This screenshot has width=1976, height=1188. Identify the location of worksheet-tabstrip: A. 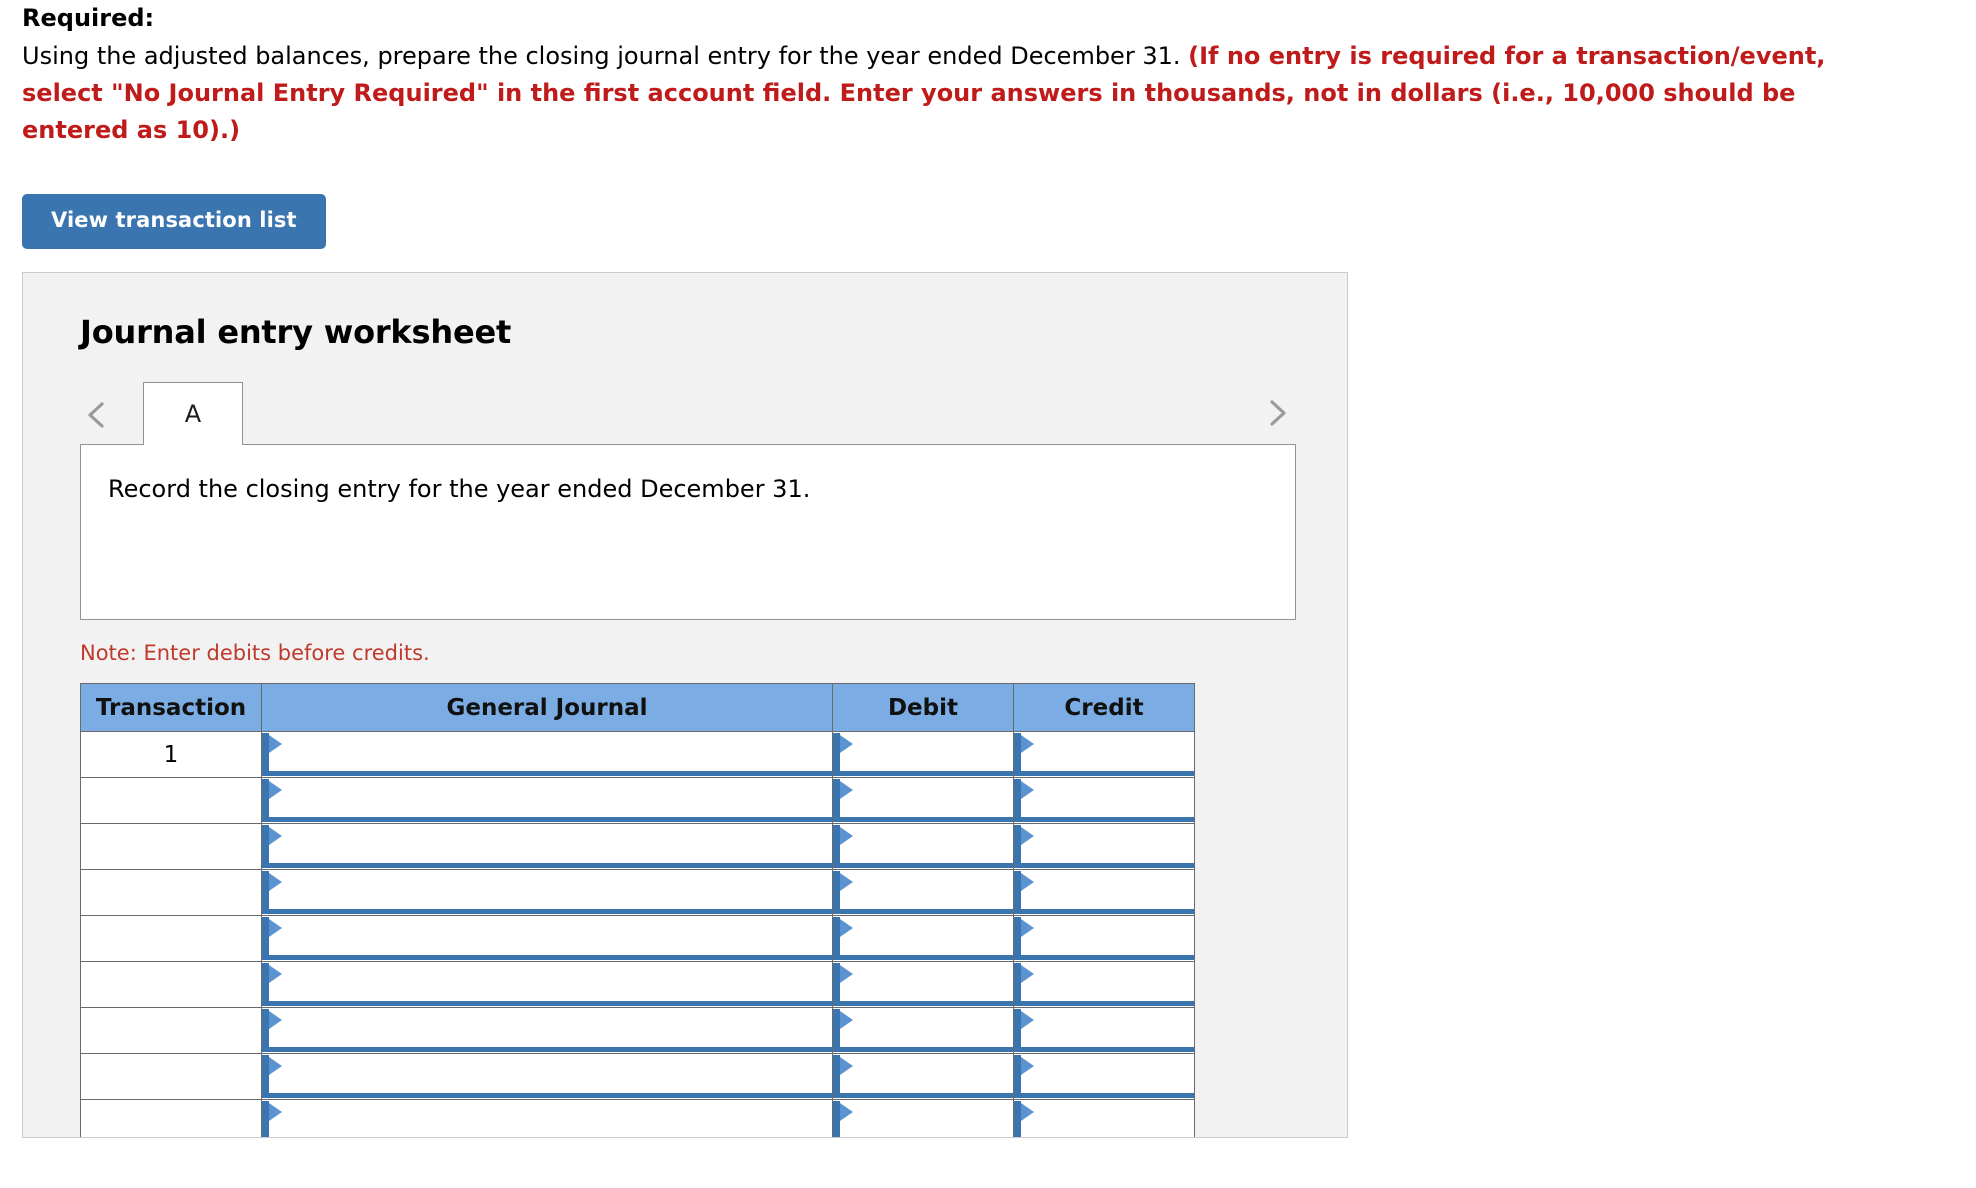
(688, 413).